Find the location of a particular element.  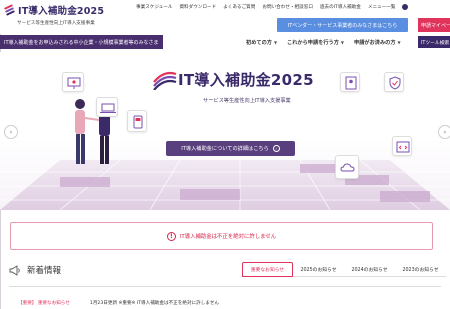

news-item-text: 1月23日更新 ※重要※ IT導入補助金は不正を絶対に許しません is located at coordinates (154, 303).